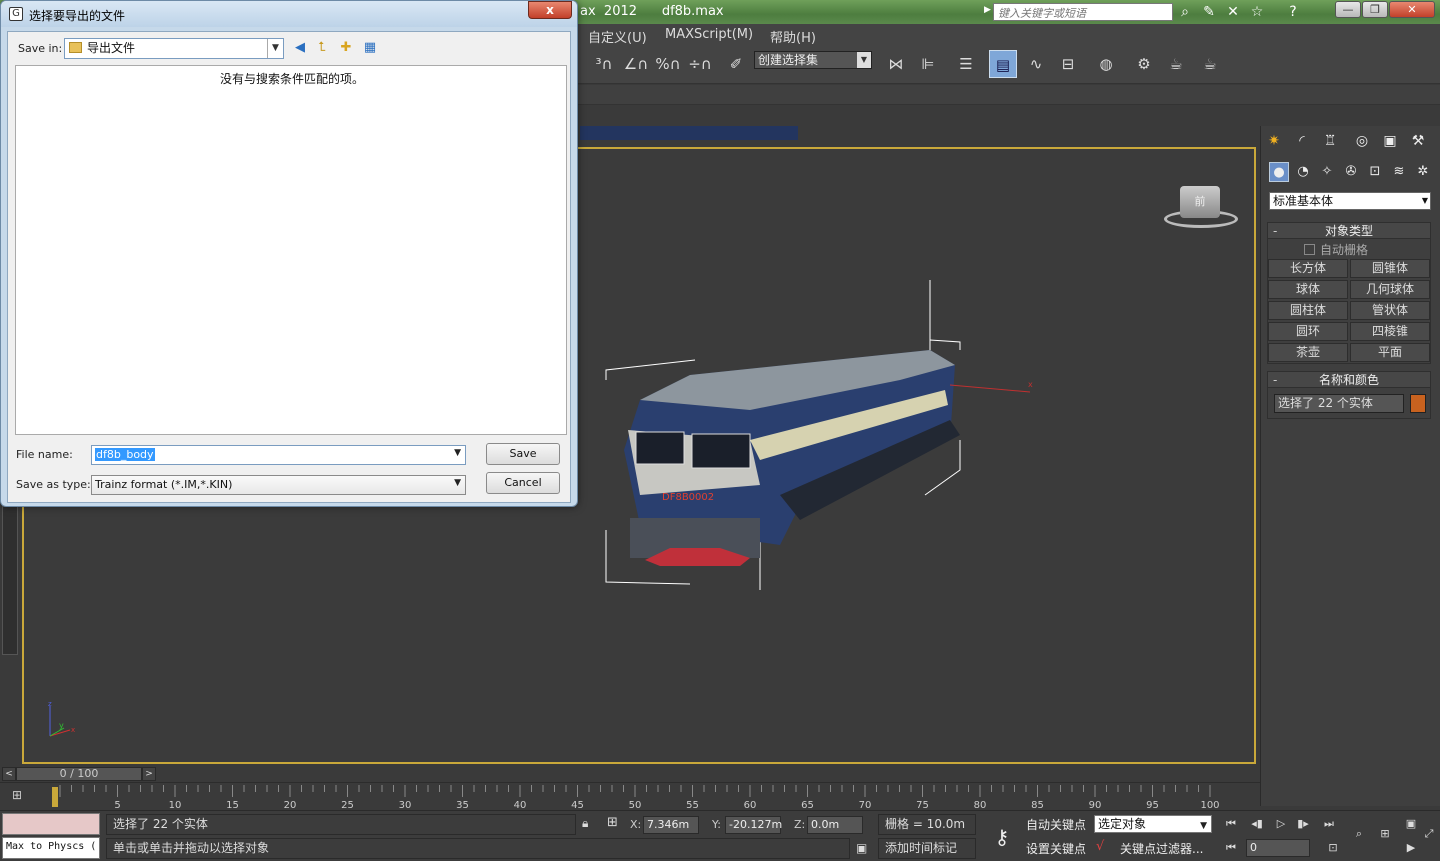  What do you see at coordinates (668, 64) in the screenshot?
I see `percent-snap-icon: %∩` at bounding box center [668, 64].